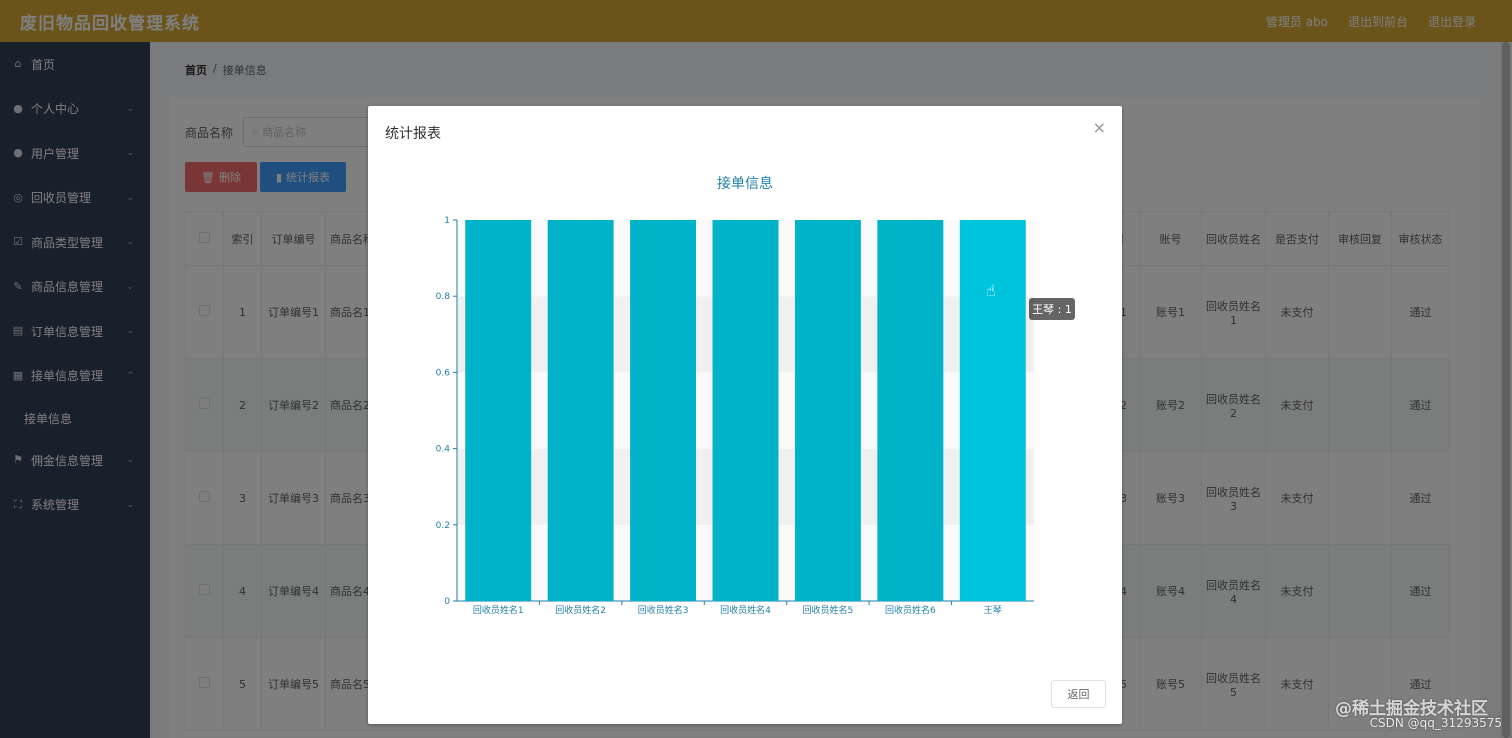 The image size is (1512, 738). What do you see at coordinates (1099, 128) in the screenshot?
I see `close-icon: ×` at bounding box center [1099, 128].